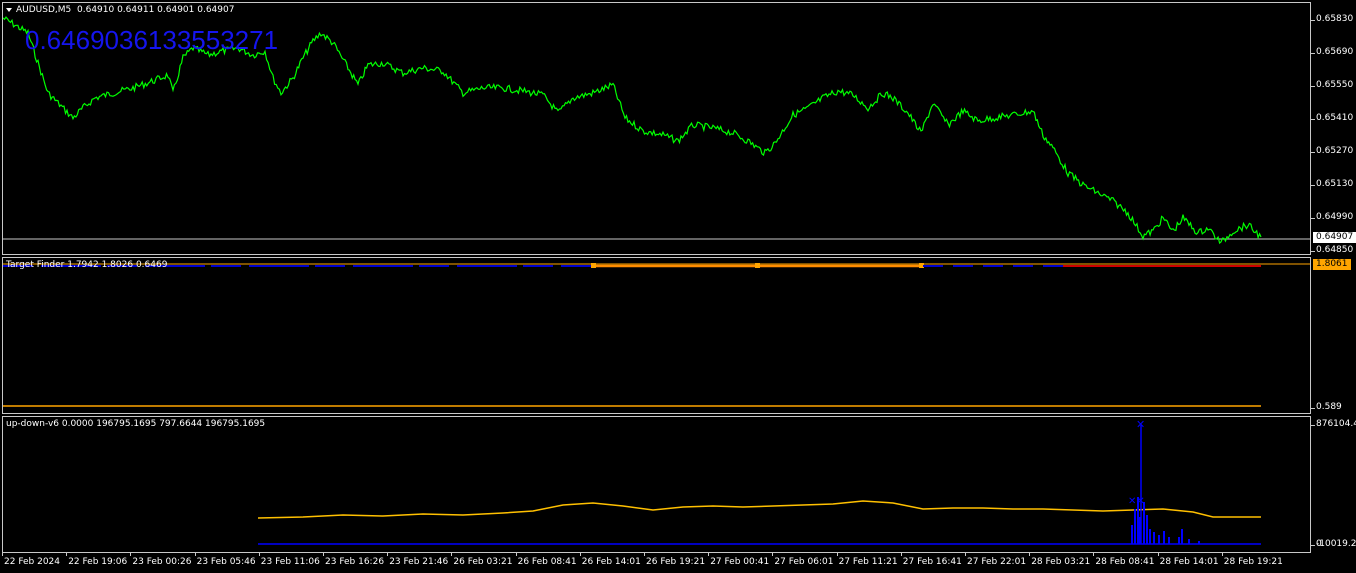 This screenshot has width=1356, height=573. What do you see at coordinates (868, 562) in the screenshot?
I see `time-tick-label: 27 Feb 11:21` at bounding box center [868, 562].